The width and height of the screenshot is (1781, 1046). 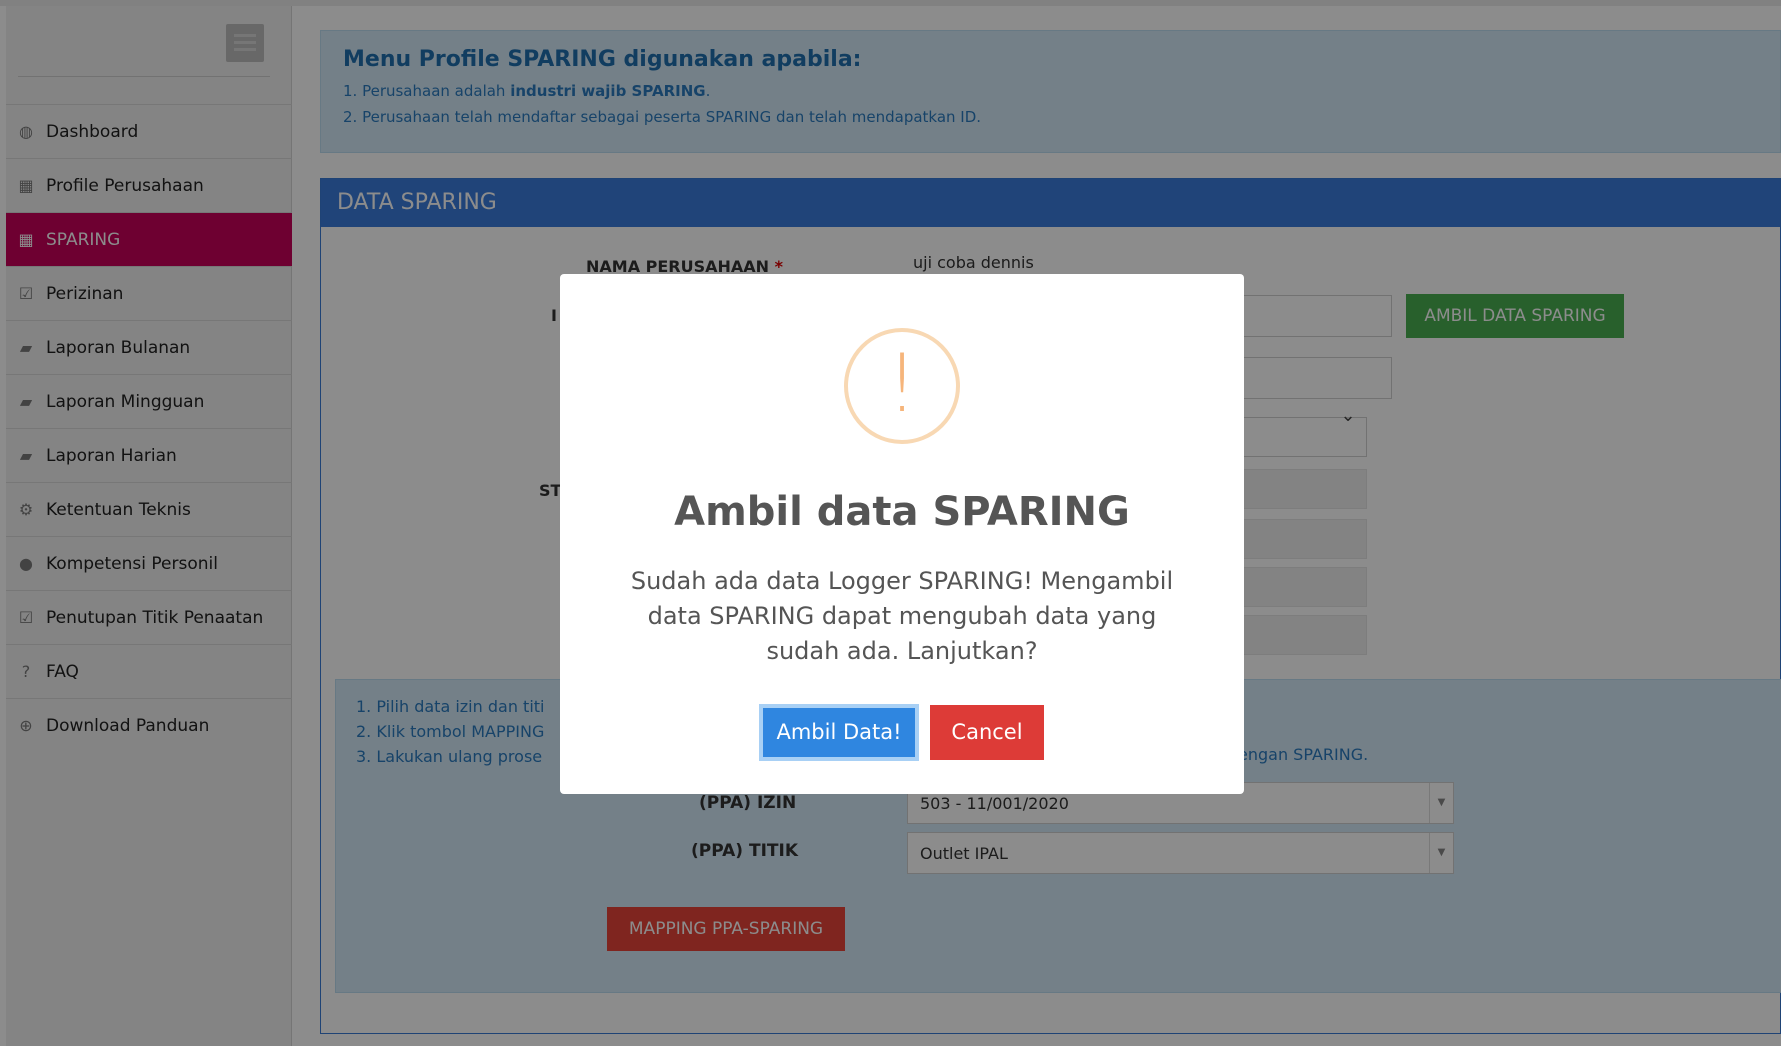 What do you see at coordinates (902, 386) in the screenshot?
I see `warning-icon: !` at bounding box center [902, 386].